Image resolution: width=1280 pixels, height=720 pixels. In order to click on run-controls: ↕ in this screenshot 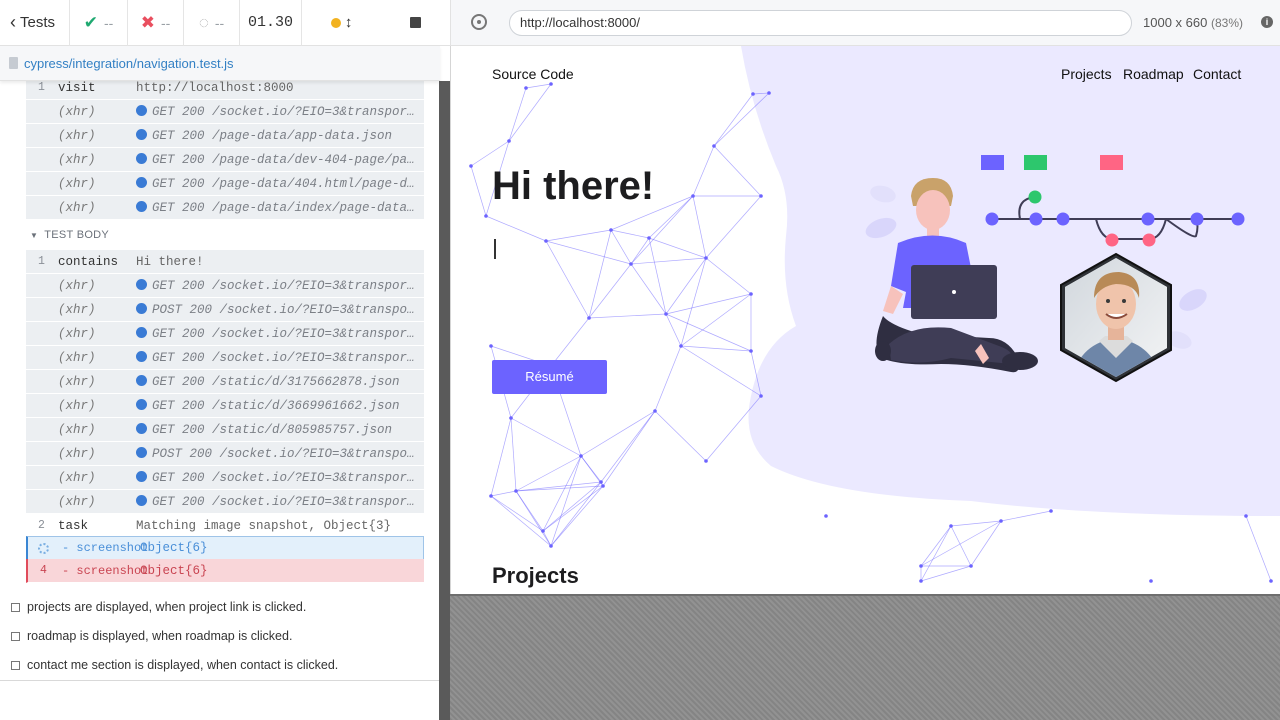, I will do `click(376, 23)`.